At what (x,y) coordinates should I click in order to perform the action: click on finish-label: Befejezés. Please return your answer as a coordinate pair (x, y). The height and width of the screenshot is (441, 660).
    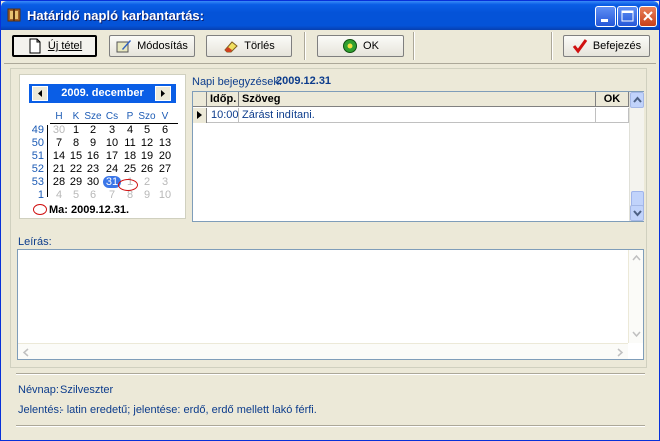
    Looking at the image, I should click on (617, 46).